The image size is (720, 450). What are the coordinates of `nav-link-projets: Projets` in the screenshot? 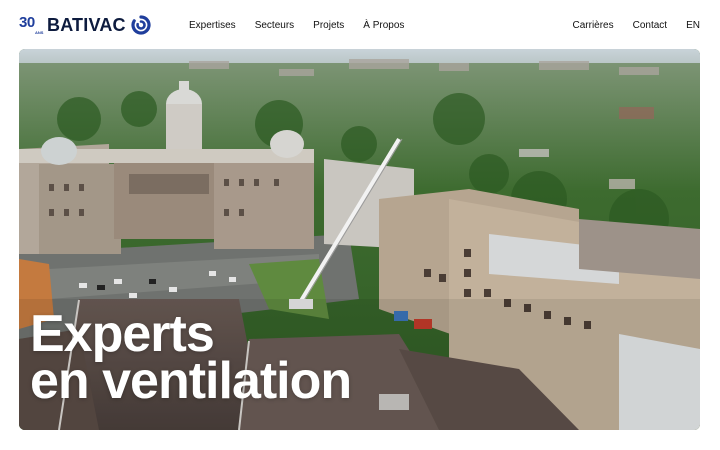 It's located at (328, 25).